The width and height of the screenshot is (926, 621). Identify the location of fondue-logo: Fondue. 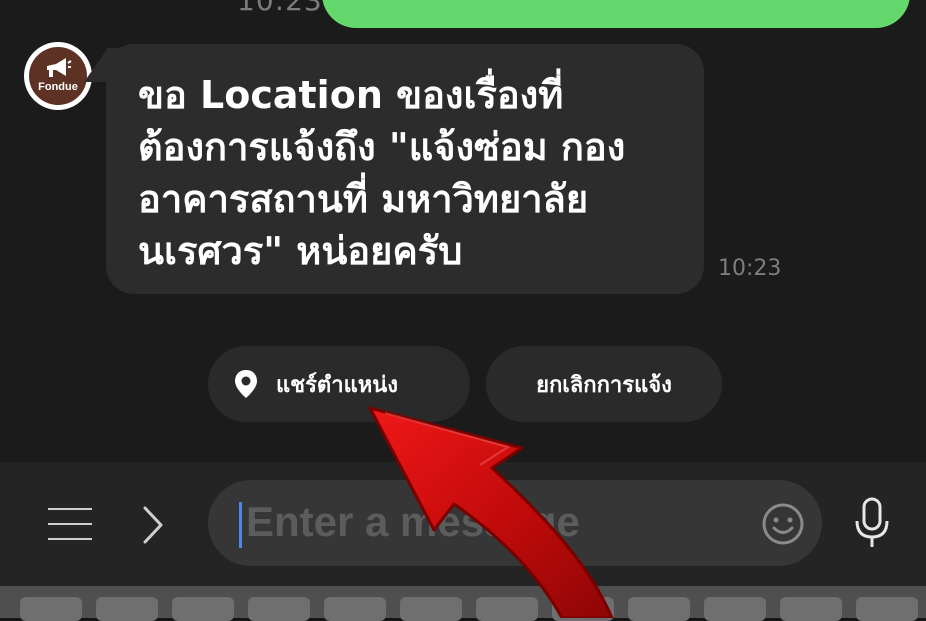
(58, 76).